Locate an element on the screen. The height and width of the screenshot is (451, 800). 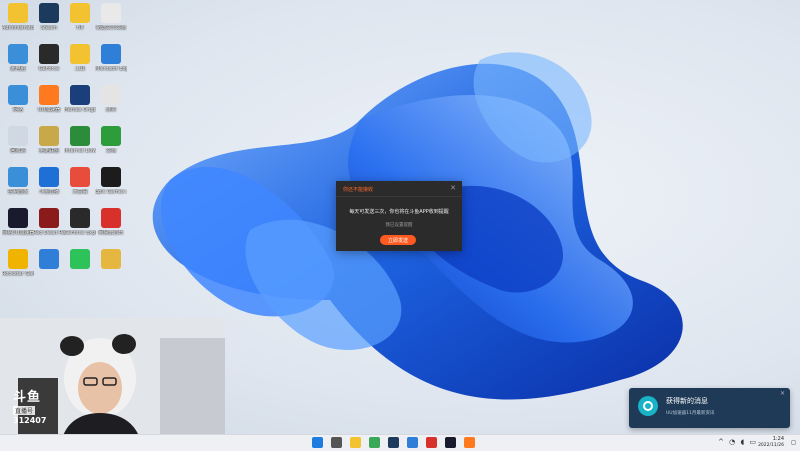
desktop-icon-label: 工具 is located at coordinates (79, 69).